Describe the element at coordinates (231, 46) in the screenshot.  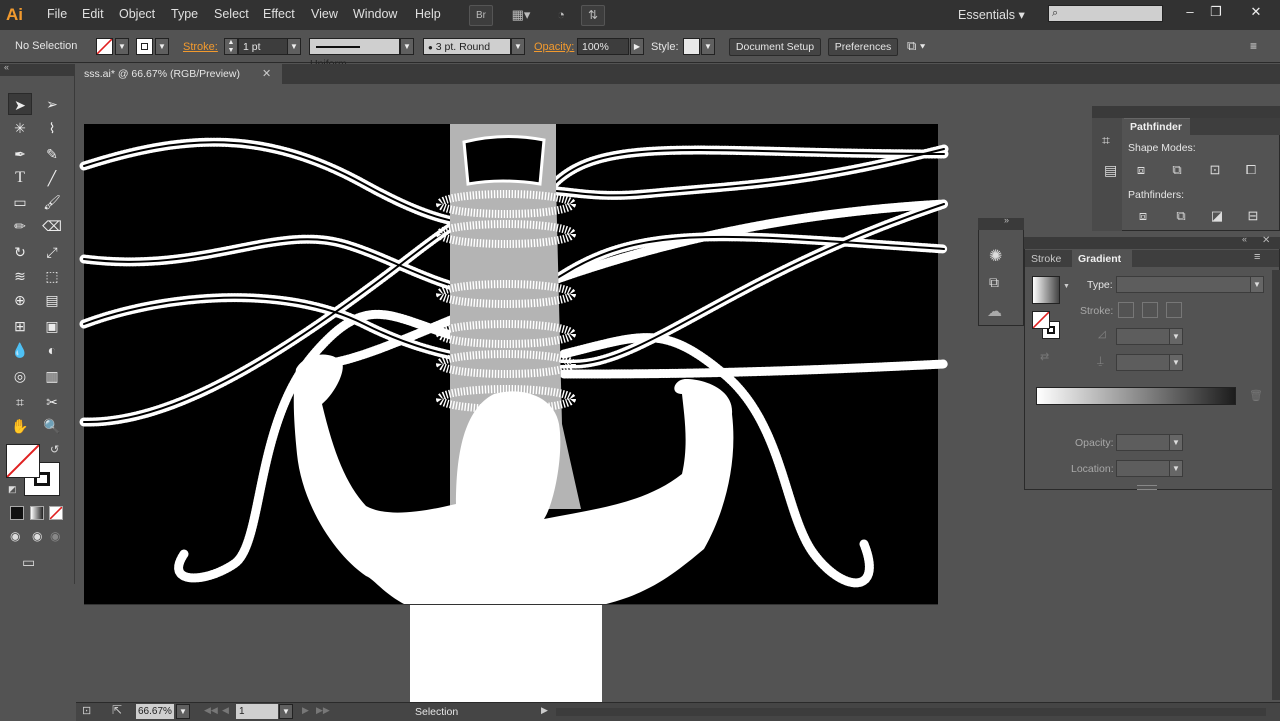
I see `stroke-weight-stepper: ▲ ▼` at that location.